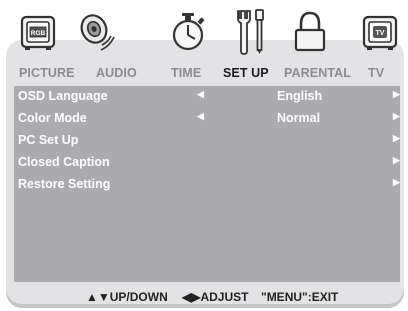 The width and height of the screenshot is (408, 311). What do you see at coordinates (207, 163) in the screenshot?
I see `menu-row-closed-caption: Closed Caption ▶` at bounding box center [207, 163].